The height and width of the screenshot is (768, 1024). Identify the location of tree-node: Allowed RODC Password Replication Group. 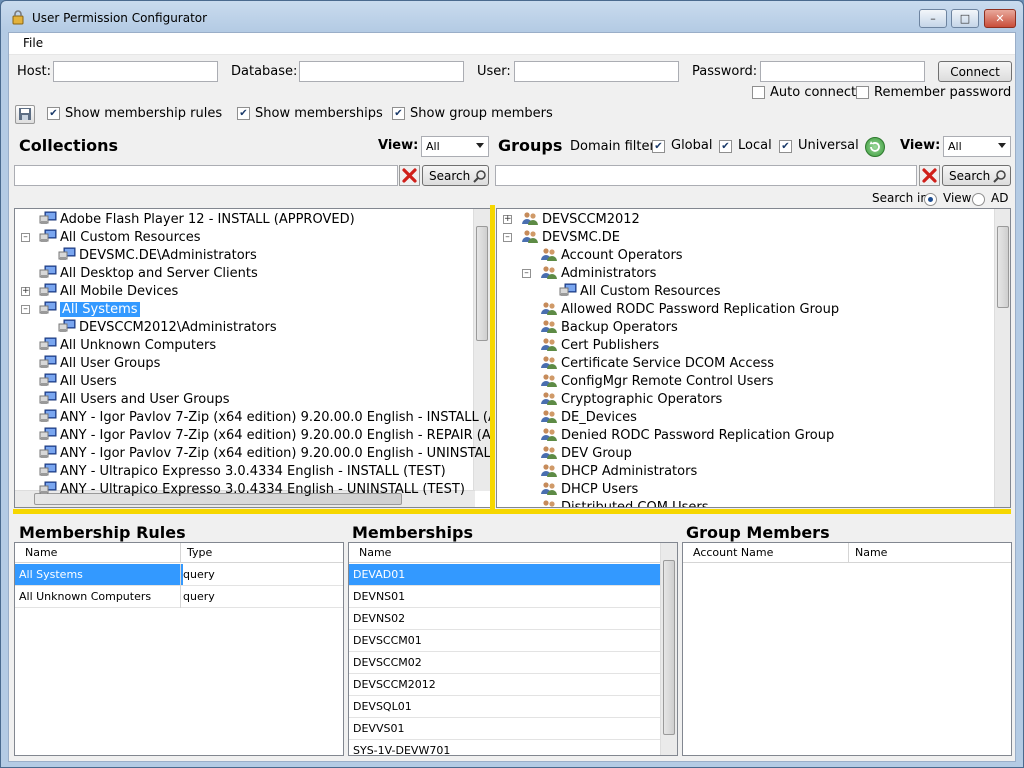
(689, 309).